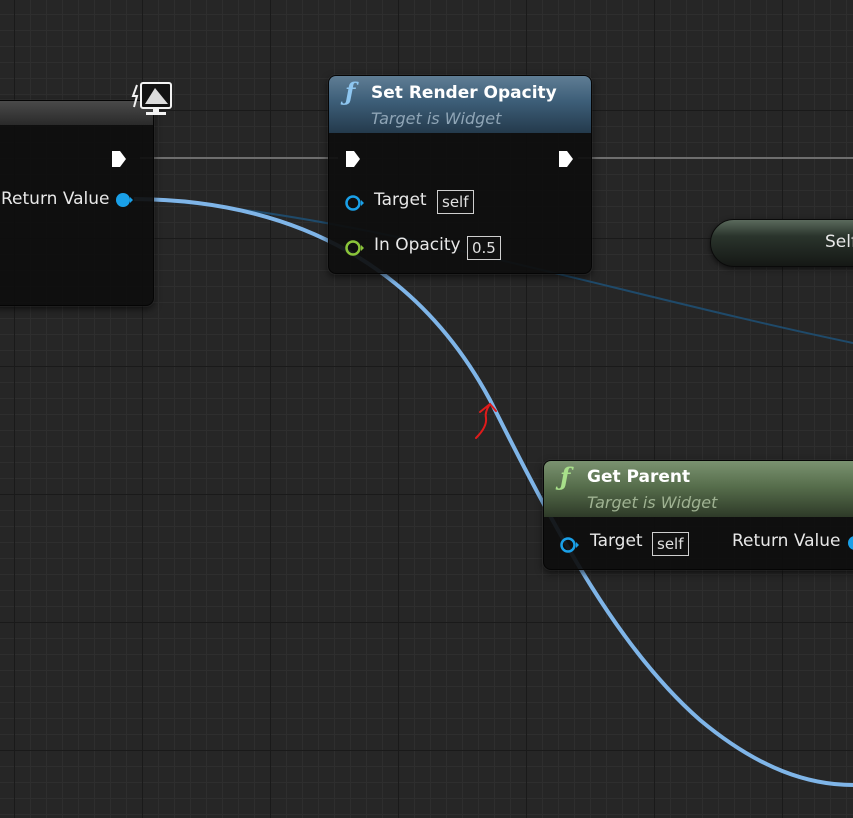 Image resolution: width=853 pixels, height=818 pixels. I want to click on monitor-network-icon, so click(153, 101).